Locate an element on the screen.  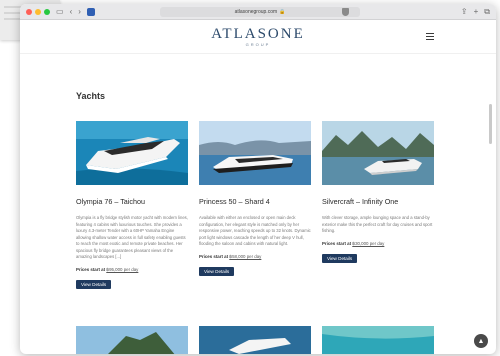
price-value: ฿95,000 per day is located at coordinates (122, 269).